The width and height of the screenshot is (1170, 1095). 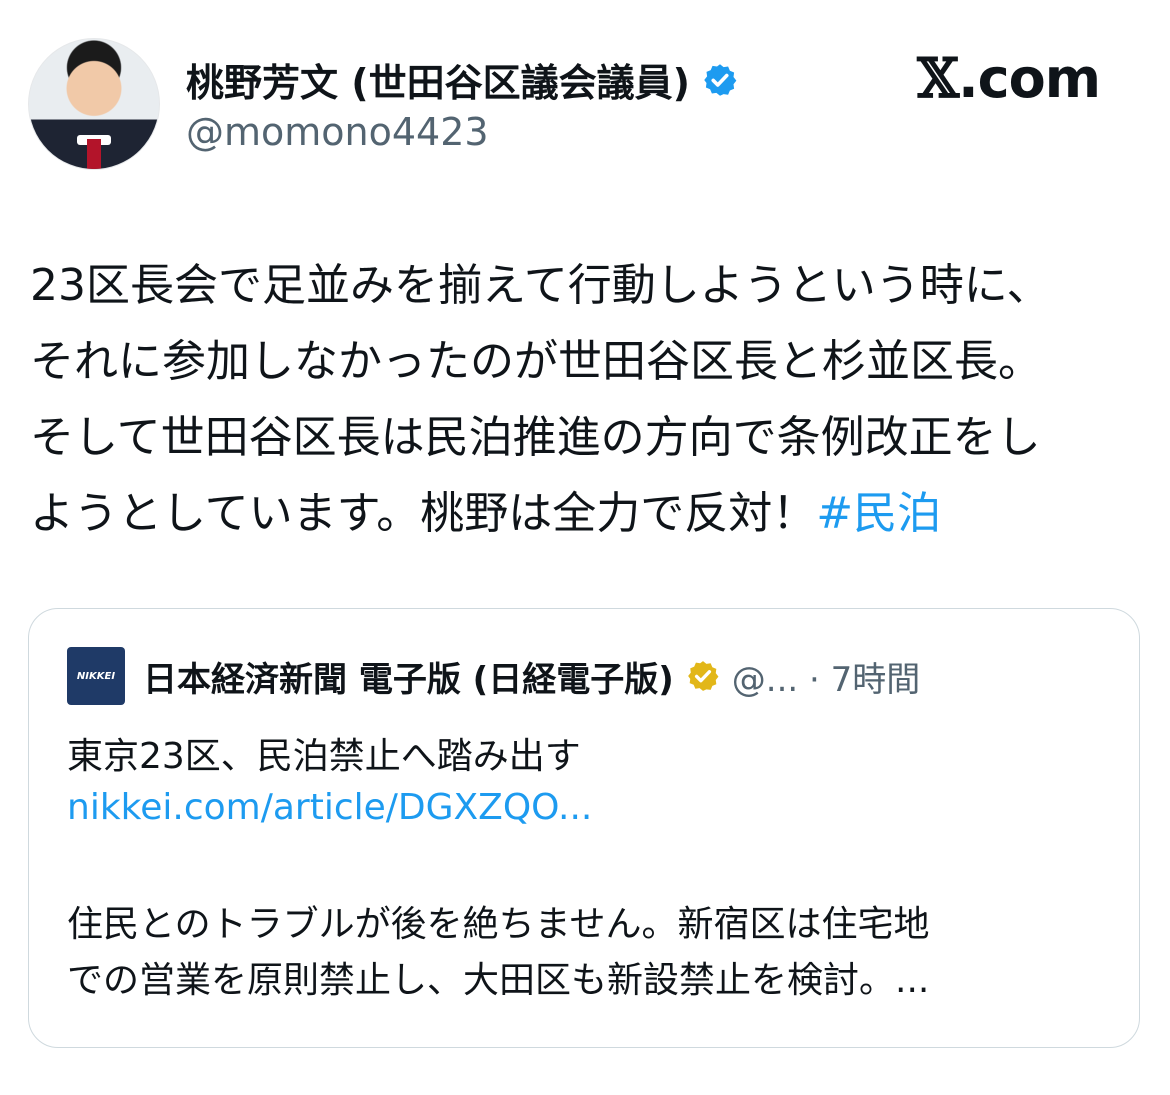 I want to click on quoted-body-line: 住民とのトラブルが後を絶ちません。新宿区は住宅地, so click(x=498, y=924).